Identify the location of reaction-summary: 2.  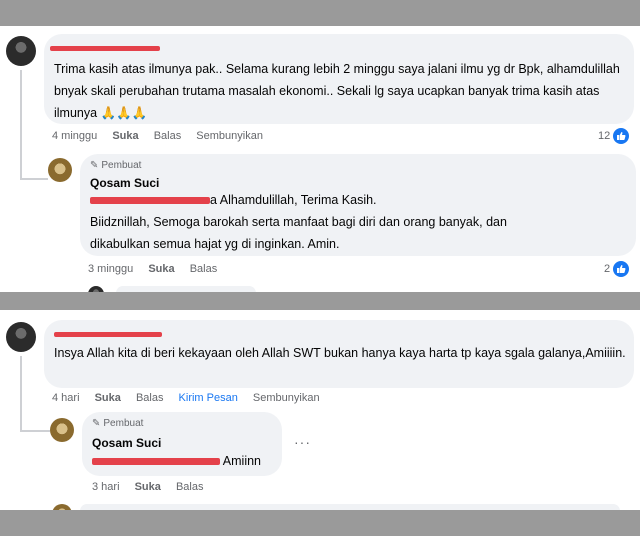
(617, 269).